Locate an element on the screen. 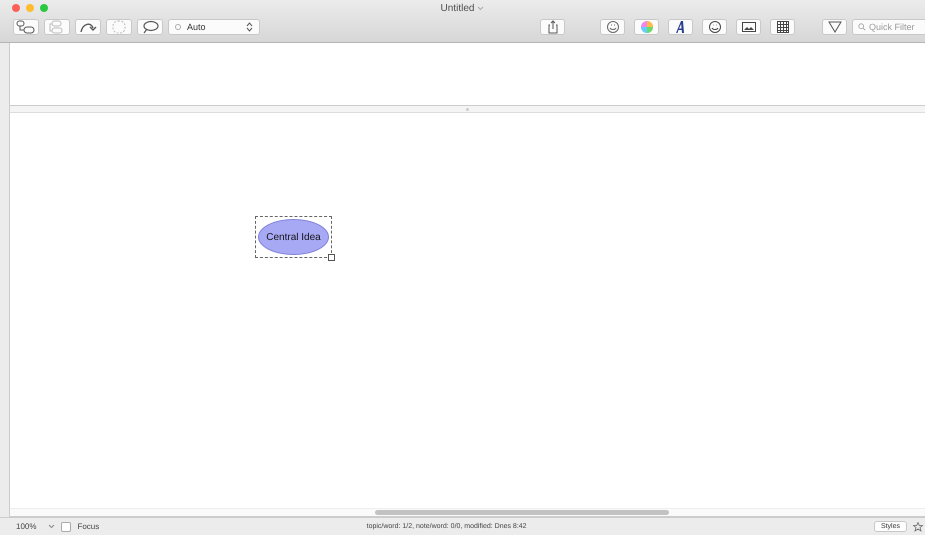 The width and height of the screenshot is (925, 535). connect-tool-button is located at coordinates (88, 27).